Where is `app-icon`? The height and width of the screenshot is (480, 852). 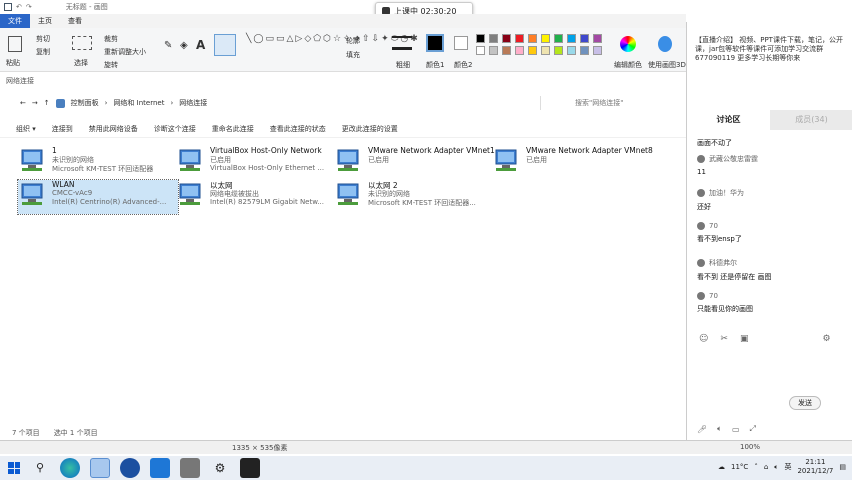 app-icon is located at coordinates (130, 468).